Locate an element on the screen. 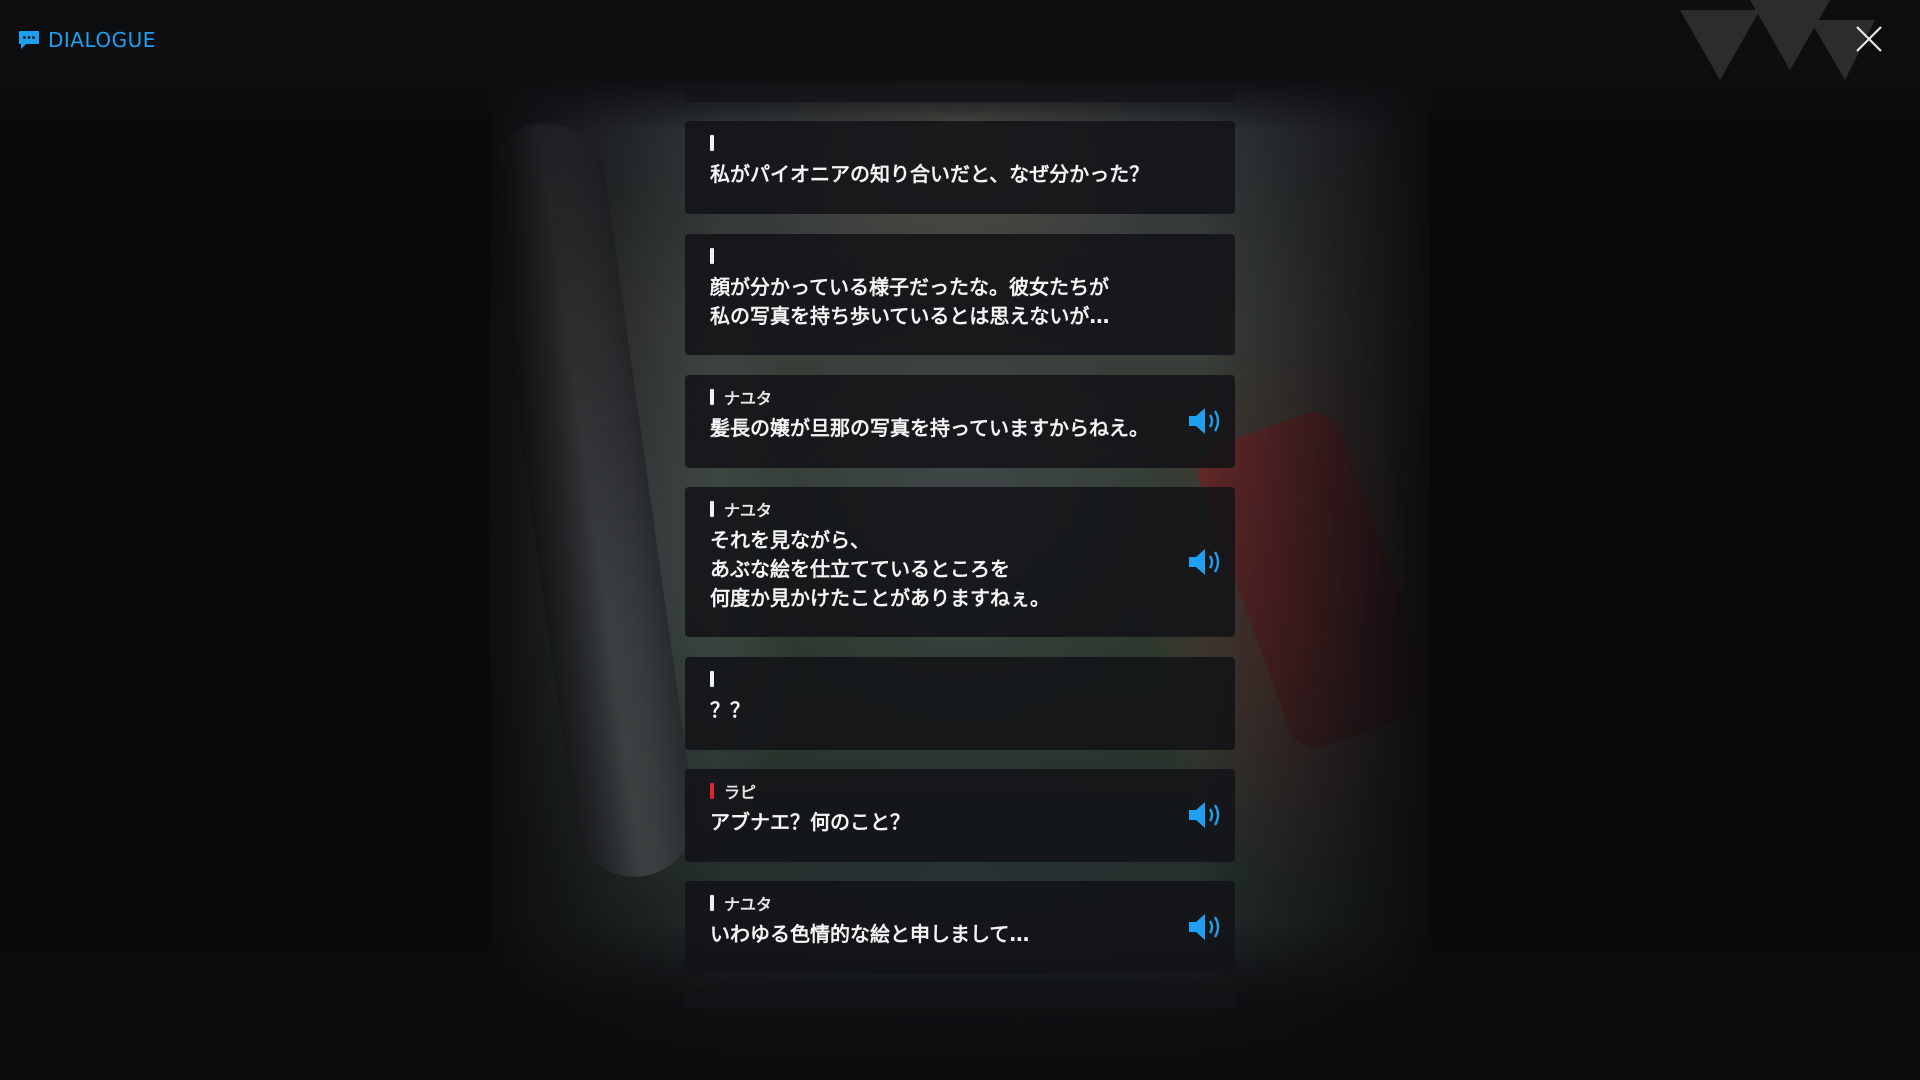 The image size is (1920, 1080). dialogue-entry: ナユタ 髪長の嬢が旦那の写真を持っていますからねえ。 is located at coordinates (960, 421).